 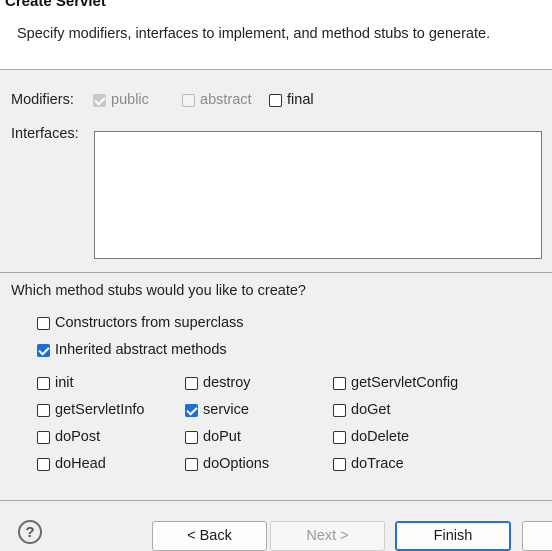 What do you see at coordinates (188, 100) in the screenshot?
I see `abstract-checkbox-box` at bounding box center [188, 100].